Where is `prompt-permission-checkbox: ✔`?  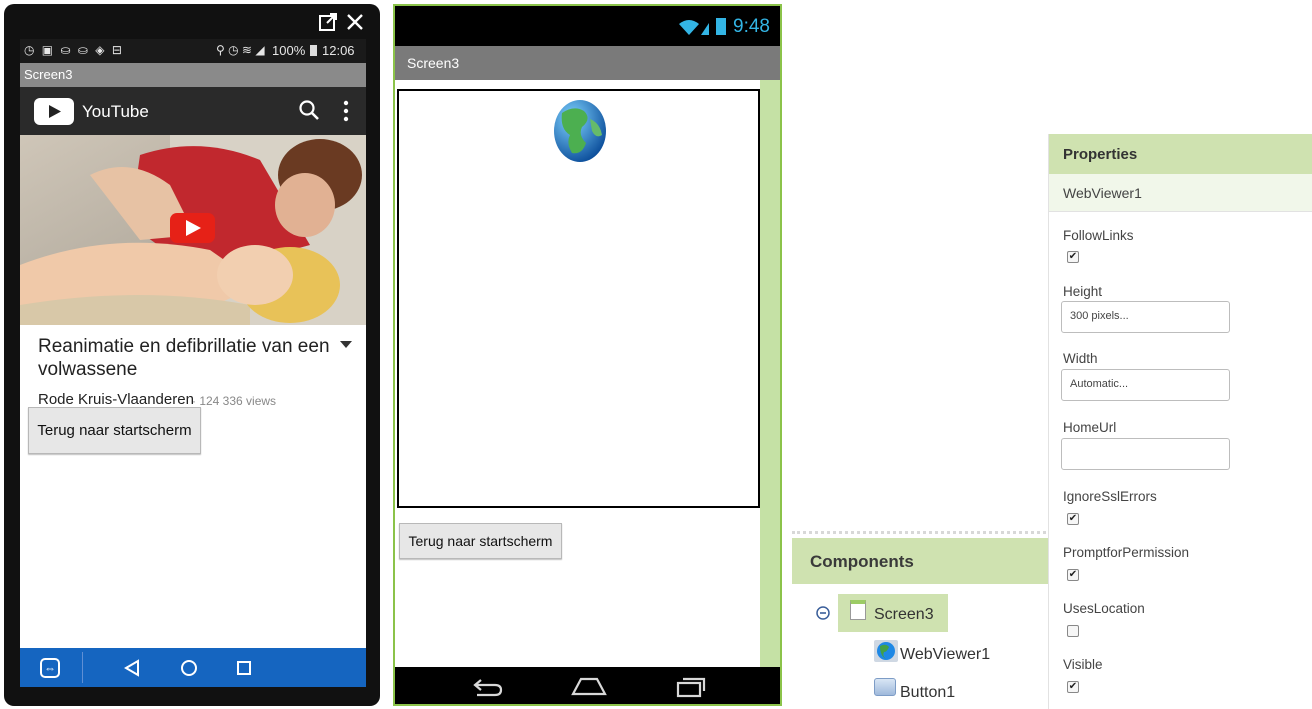
prompt-permission-checkbox: ✔ is located at coordinates (1073, 575).